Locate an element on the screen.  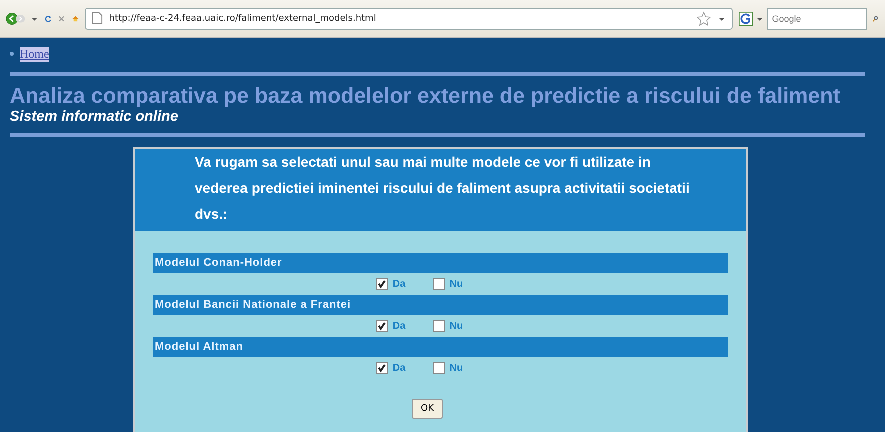
page-title: Analiza comparativa pe baza modelelor externe de predictie a riscului de faliment is located at coordinates (426, 96).